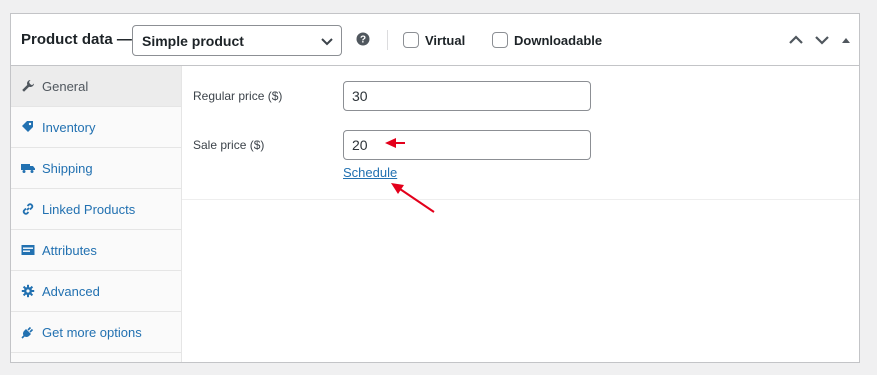 The width and height of the screenshot is (877, 375). What do you see at coordinates (65, 86) in the screenshot?
I see `tab-general-label: General` at bounding box center [65, 86].